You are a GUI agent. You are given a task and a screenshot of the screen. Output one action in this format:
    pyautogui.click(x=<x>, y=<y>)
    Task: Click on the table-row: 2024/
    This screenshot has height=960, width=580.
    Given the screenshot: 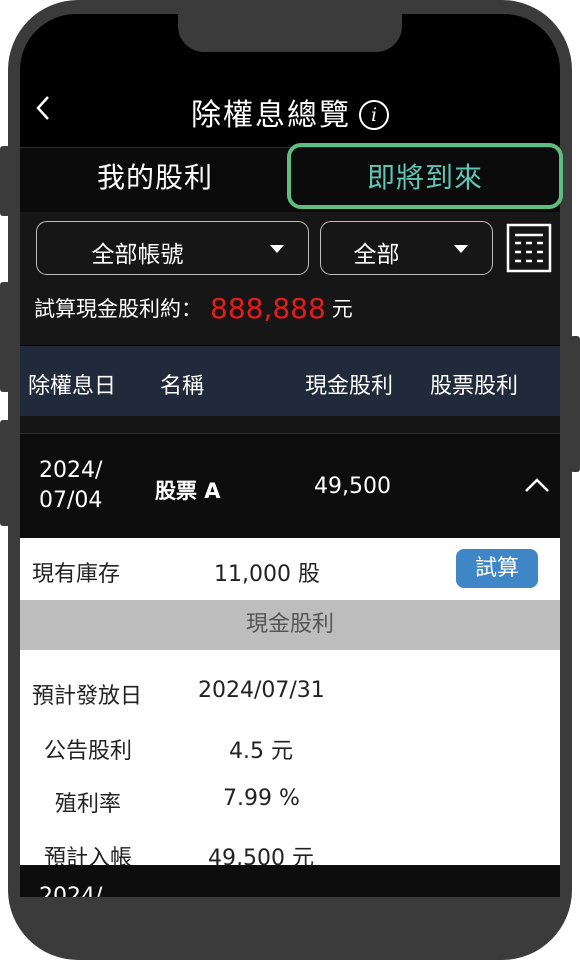 What is the action you would take?
    pyautogui.click(x=290, y=881)
    